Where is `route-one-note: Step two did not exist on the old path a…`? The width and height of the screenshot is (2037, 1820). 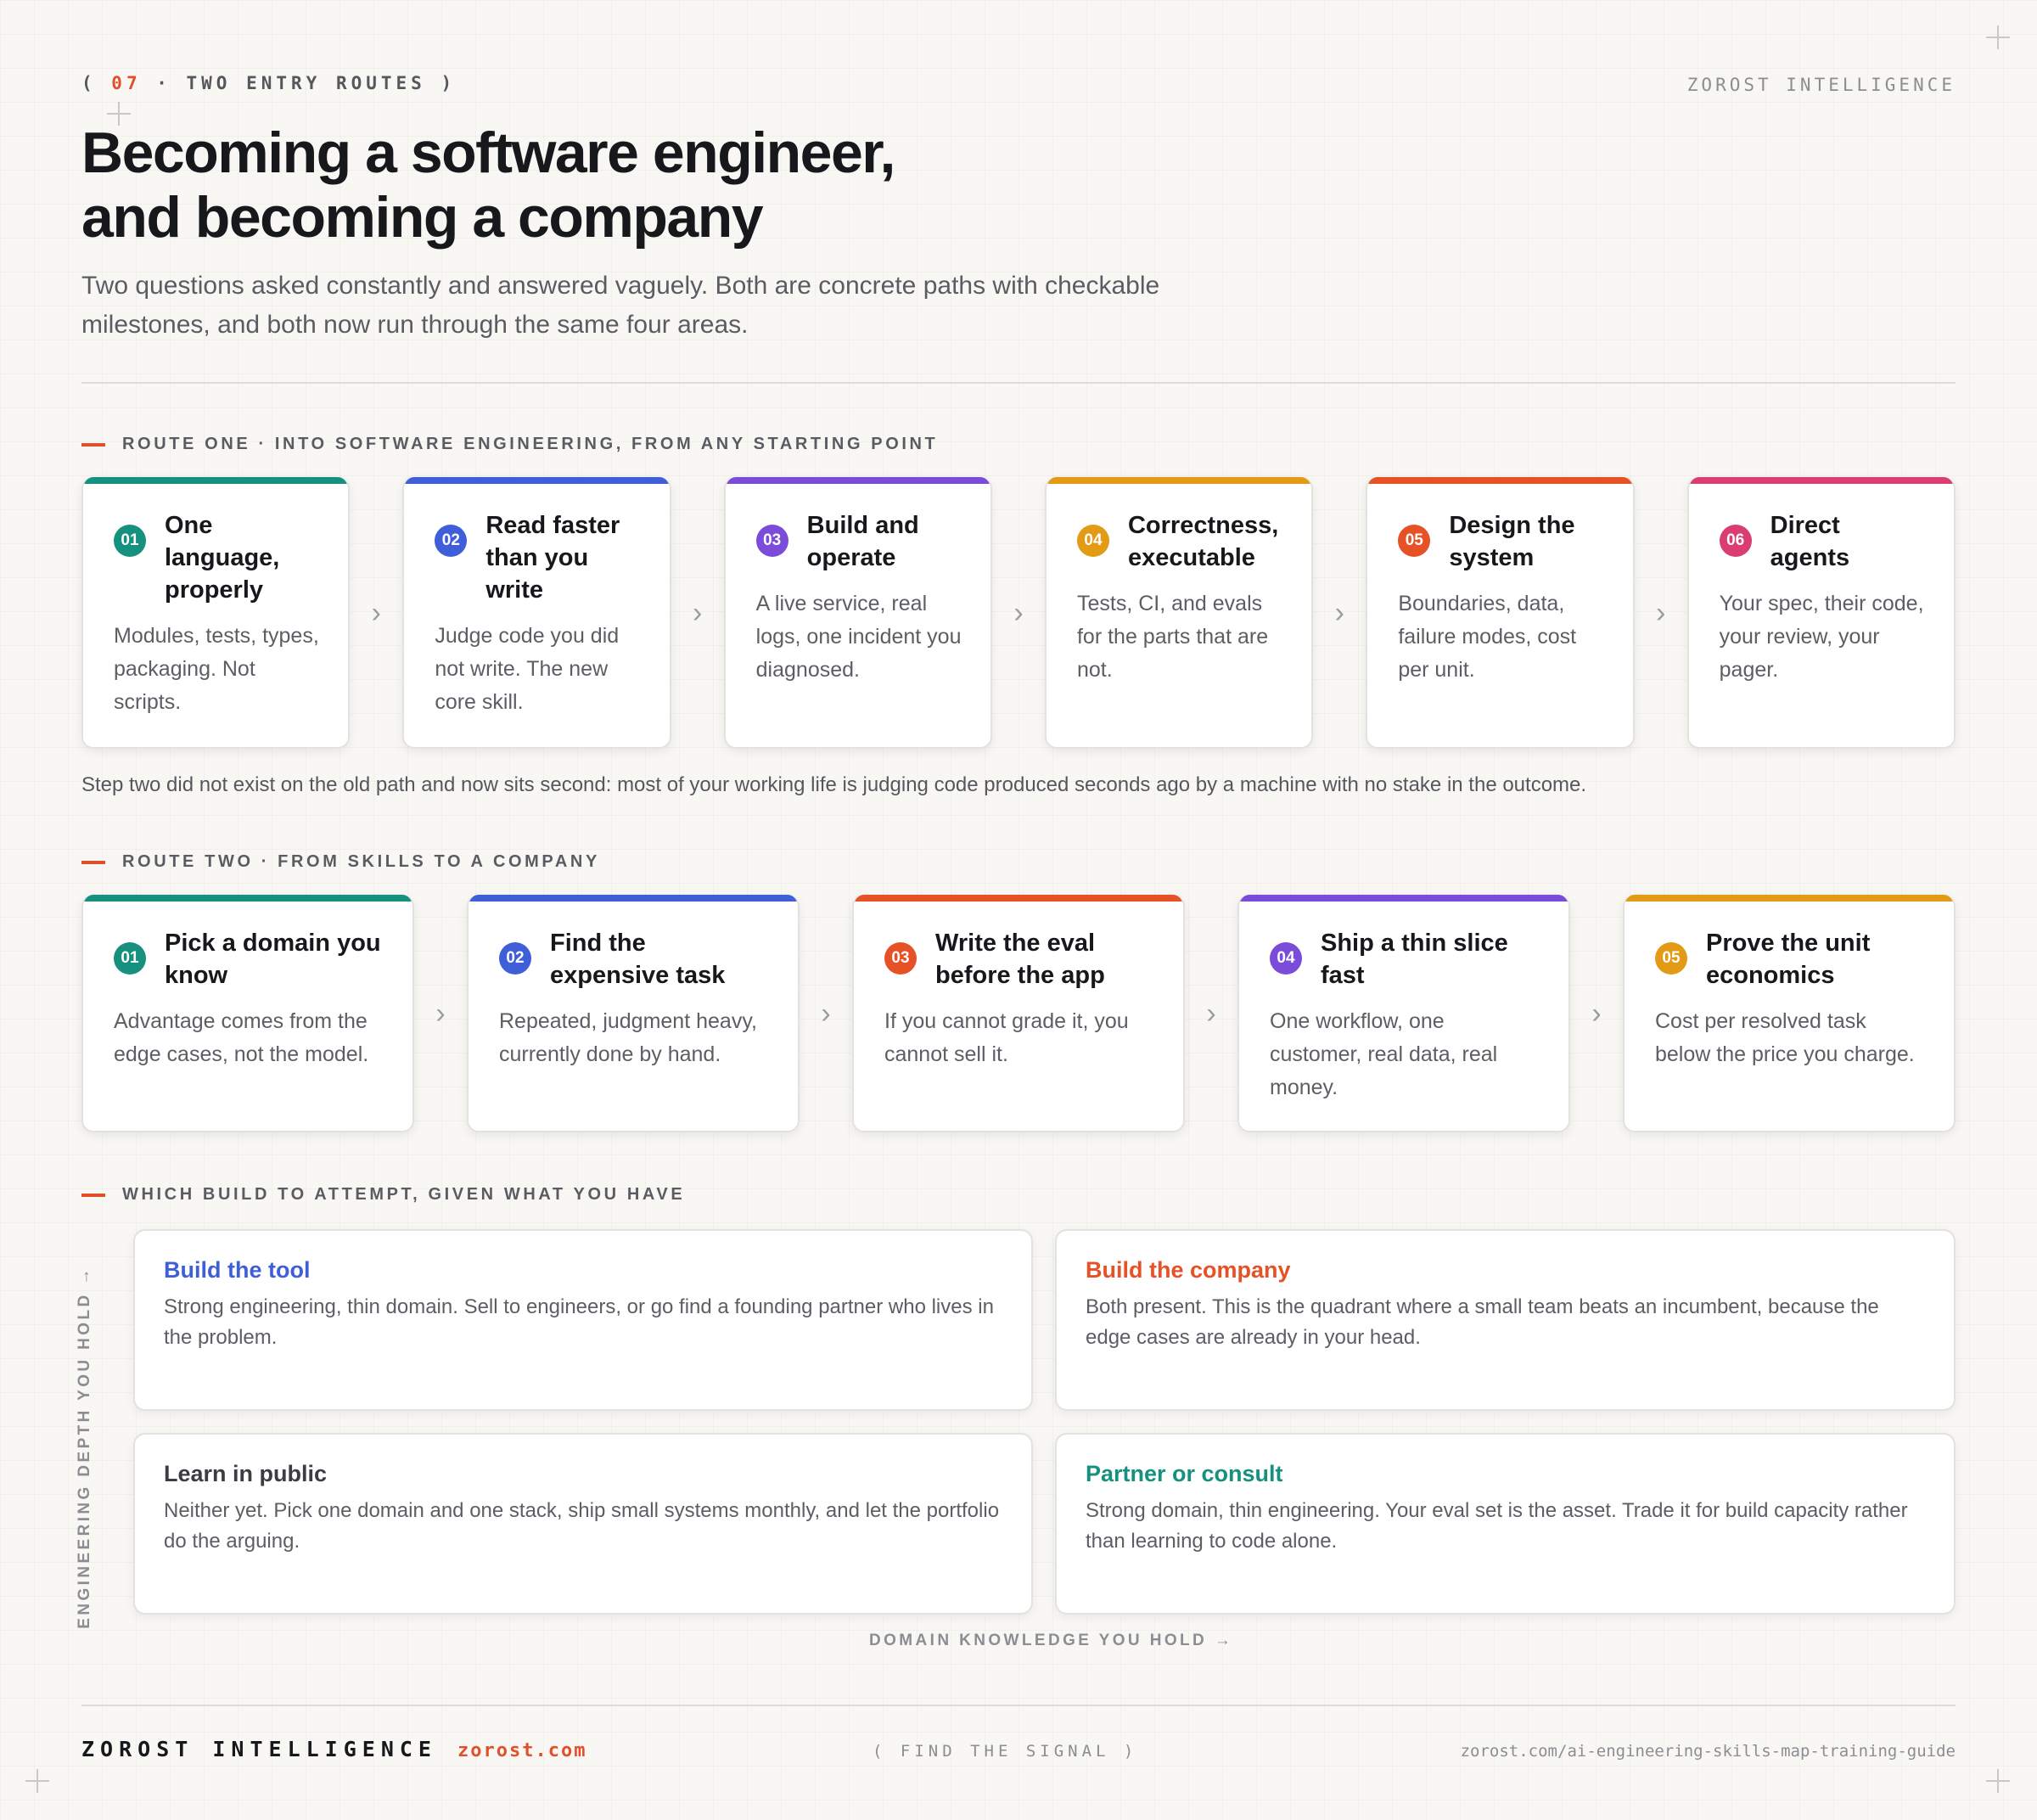 route-one-note: Step two did not exist on the old path a… is located at coordinates (834, 784).